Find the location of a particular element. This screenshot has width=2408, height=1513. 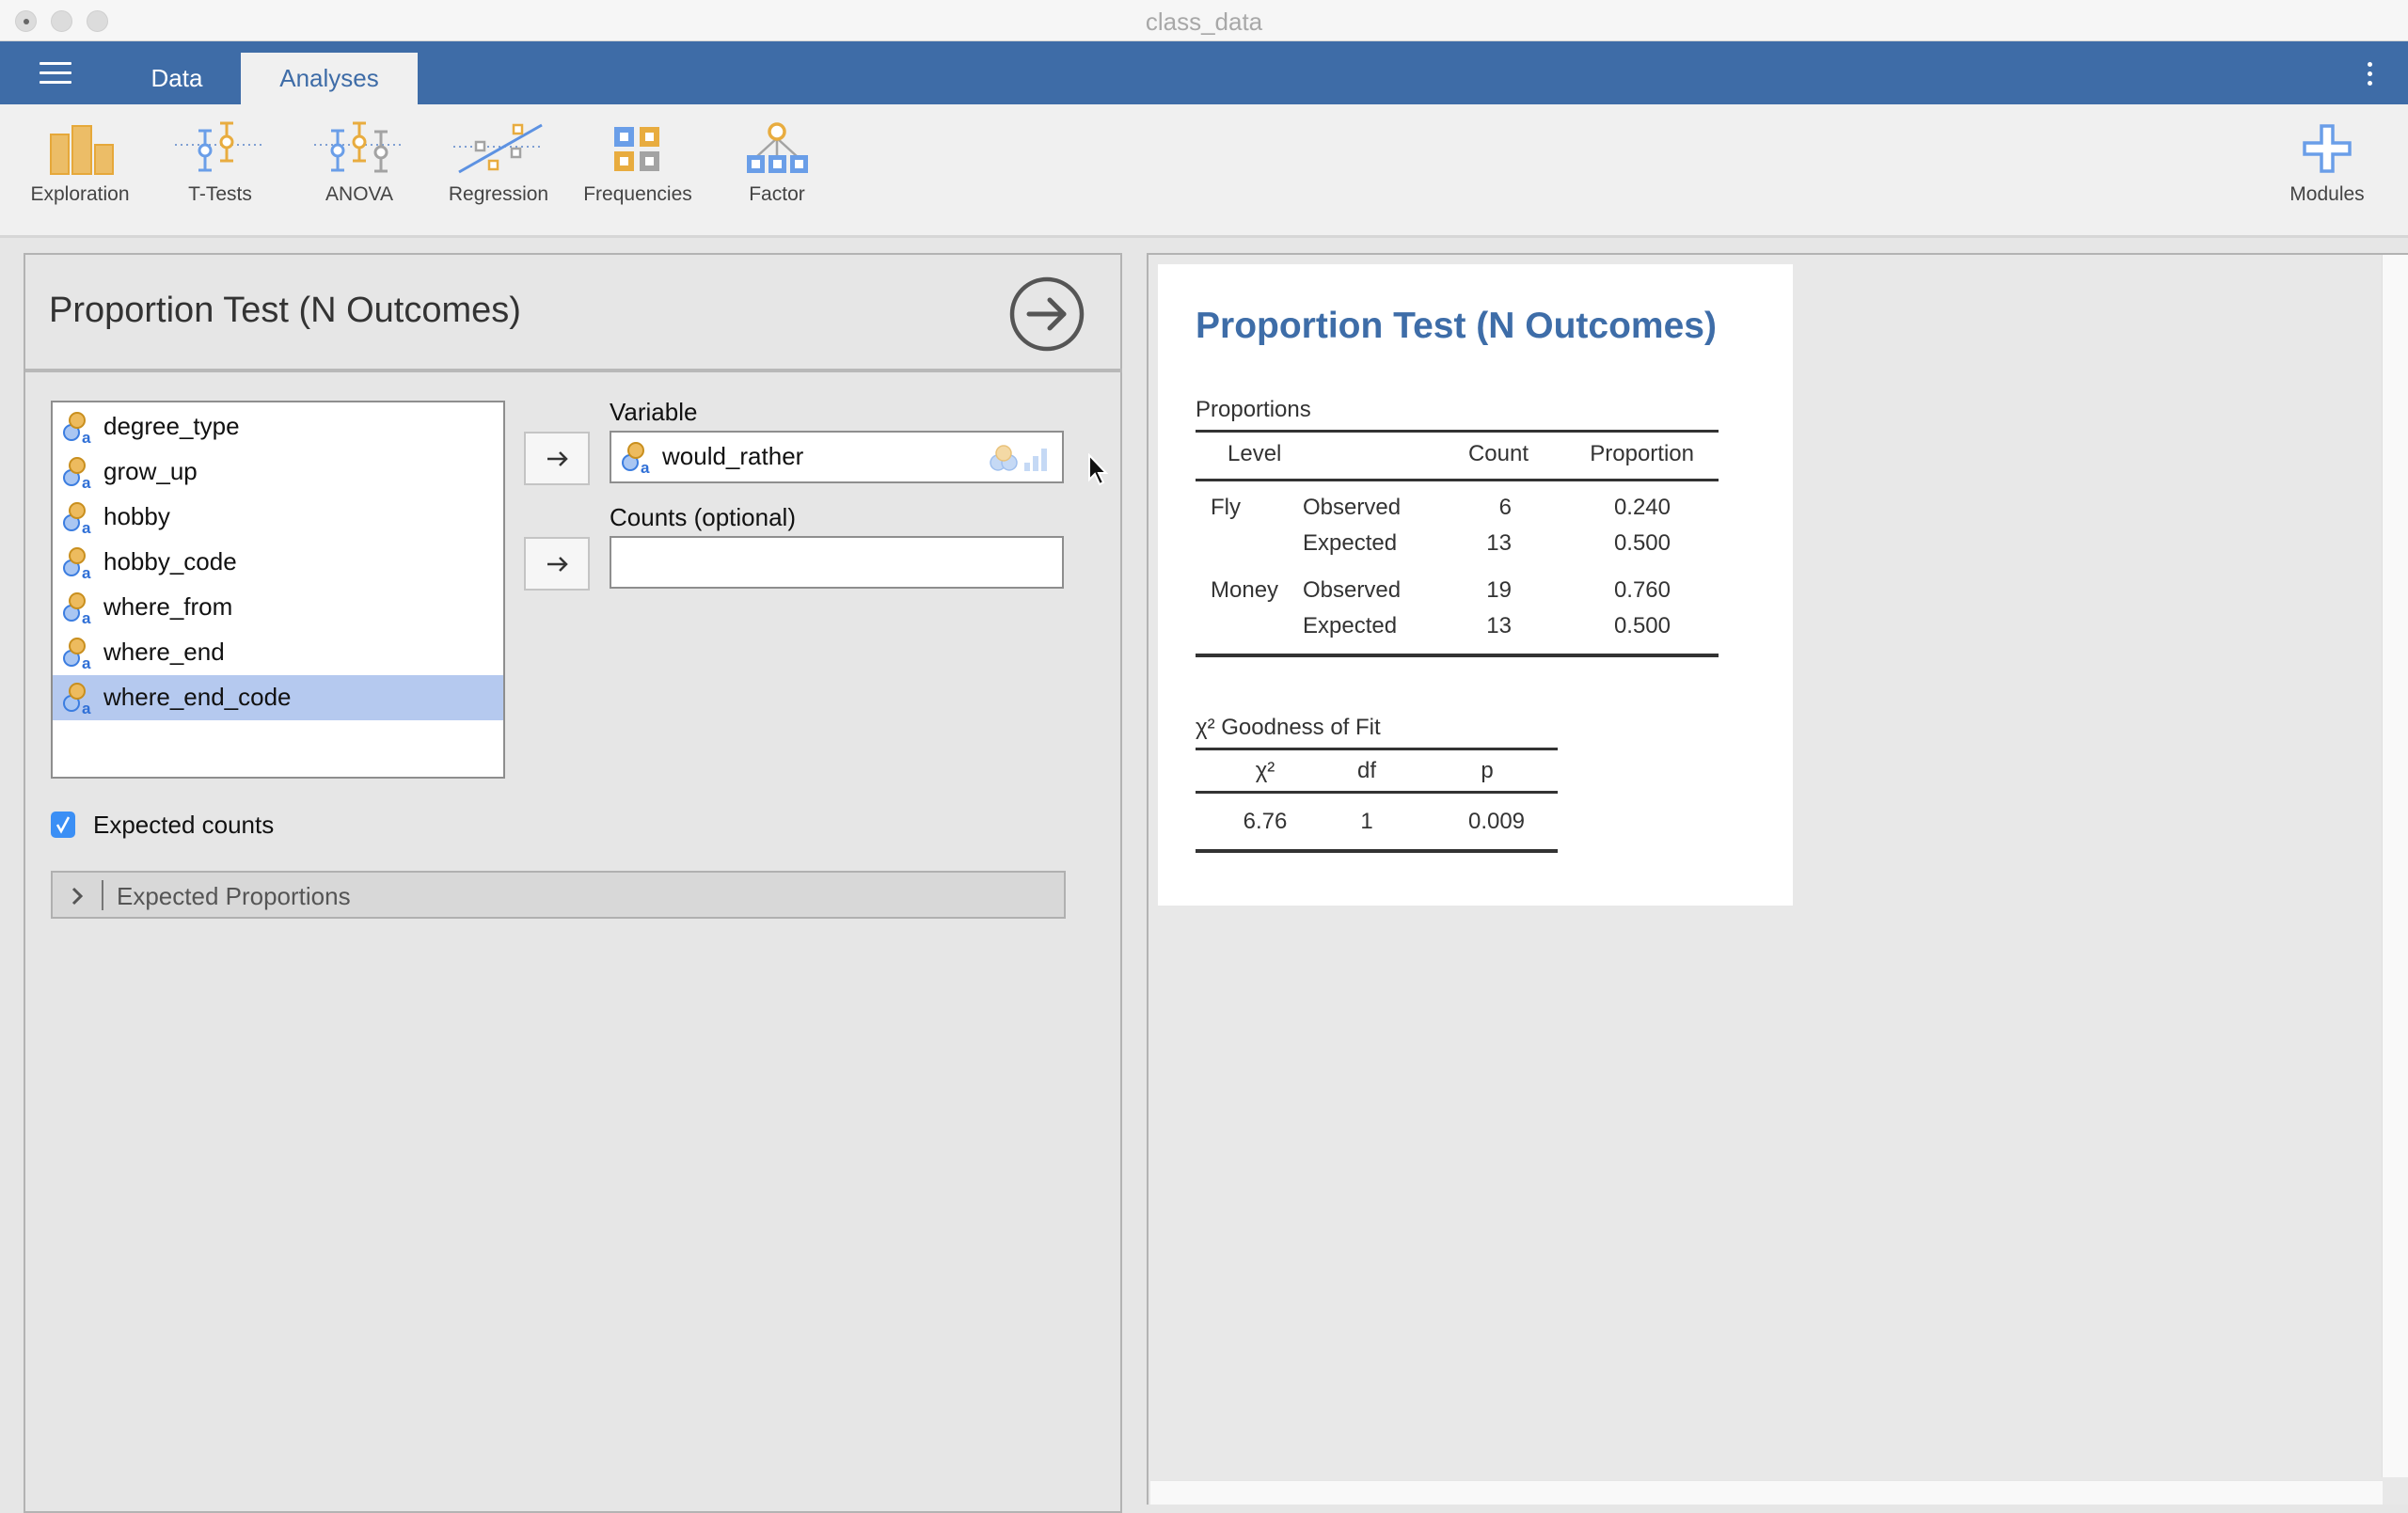

proportions-table-title: Proportions is located at coordinates (1254, 409).